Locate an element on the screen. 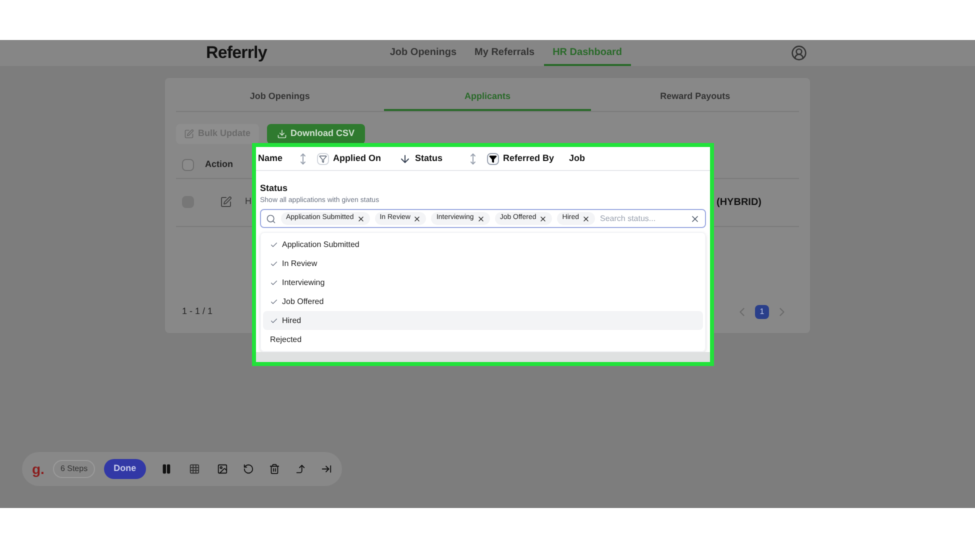 This screenshot has height=548, width=975. column-header: Job is located at coordinates (577, 159).